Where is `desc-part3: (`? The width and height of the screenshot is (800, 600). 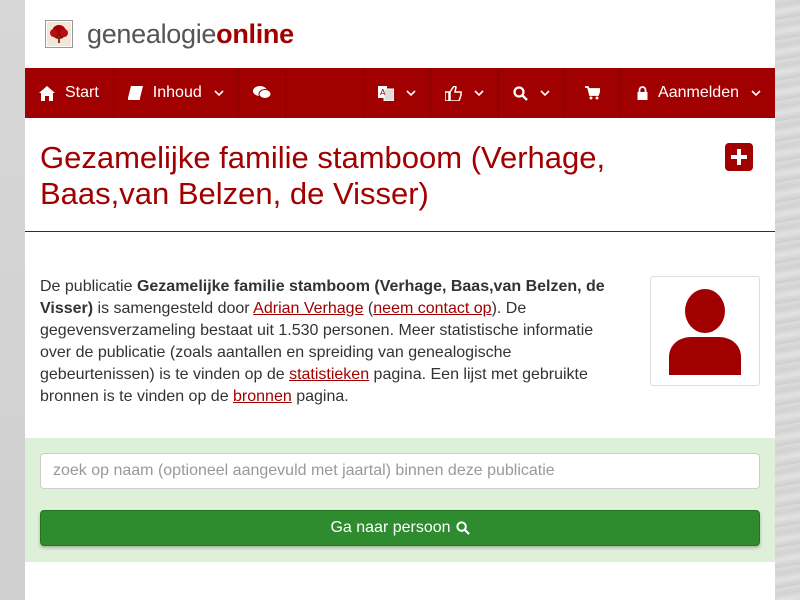
desc-part3: ( is located at coordinates (368, 308).